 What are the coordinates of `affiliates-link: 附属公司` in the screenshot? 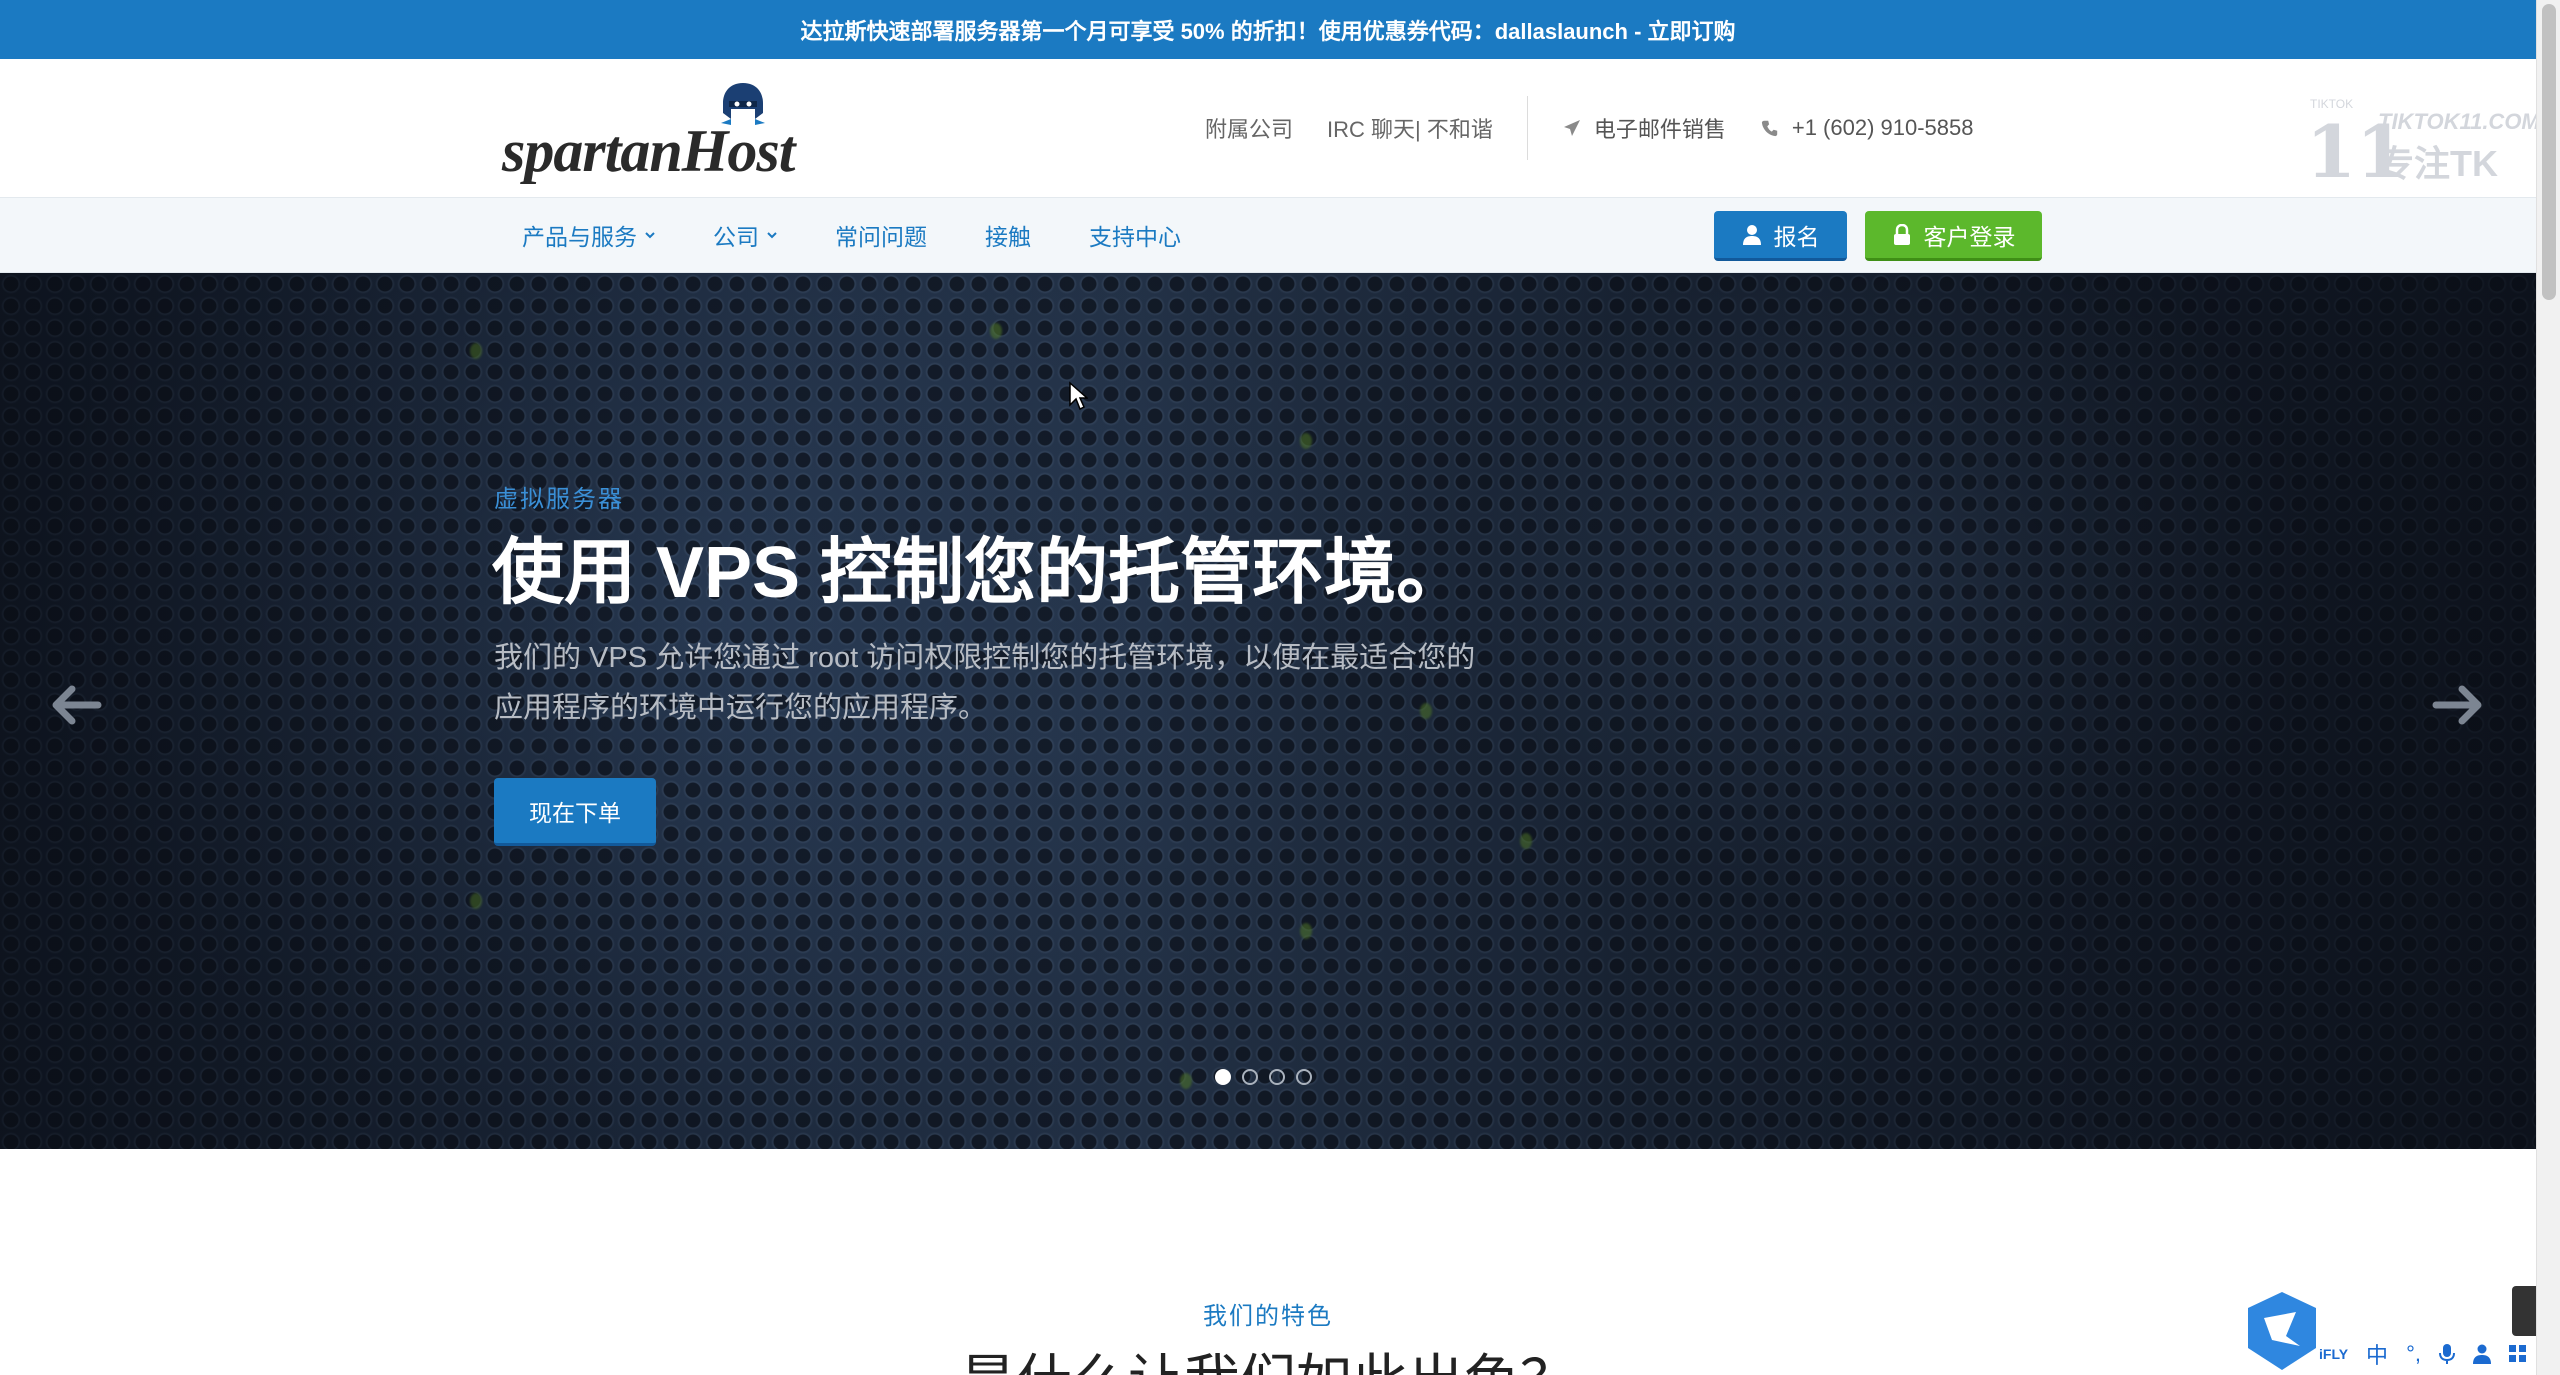 It's located at (1249, 128).